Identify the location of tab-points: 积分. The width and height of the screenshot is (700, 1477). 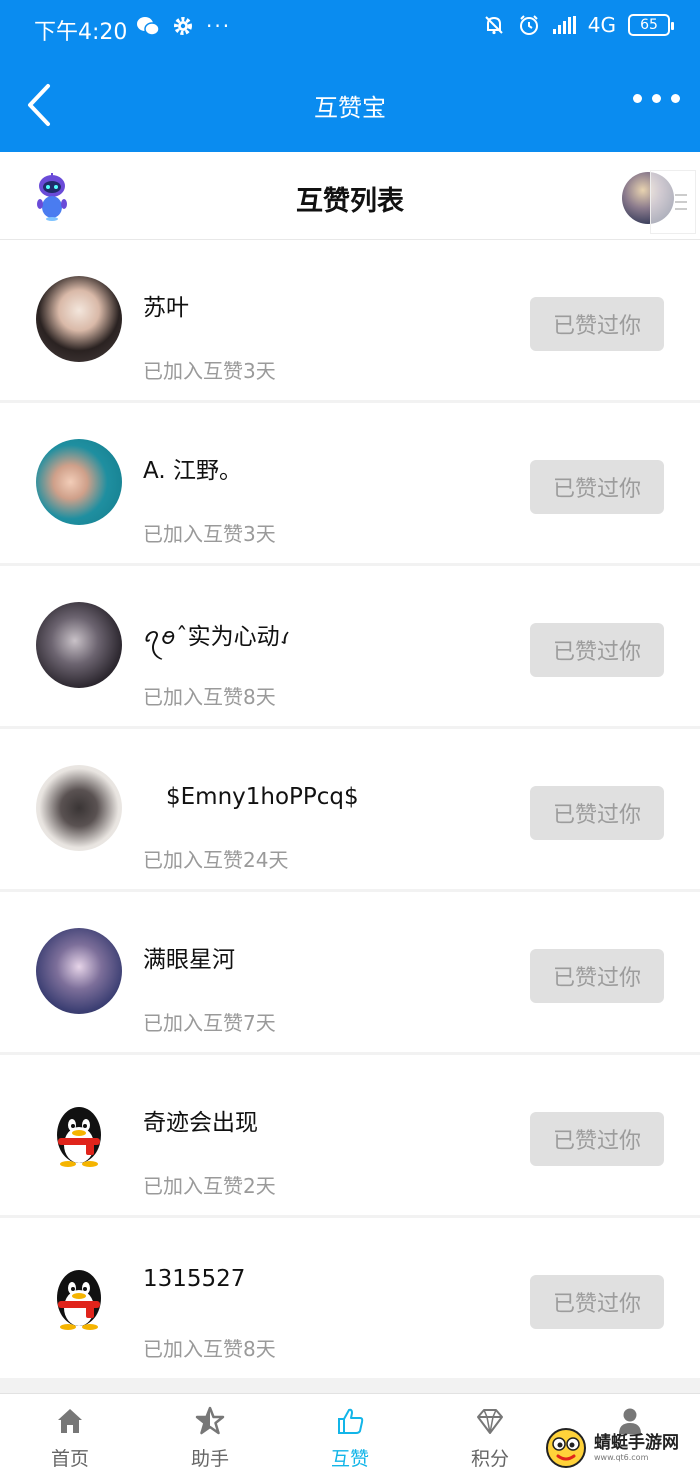
(490, 1435).